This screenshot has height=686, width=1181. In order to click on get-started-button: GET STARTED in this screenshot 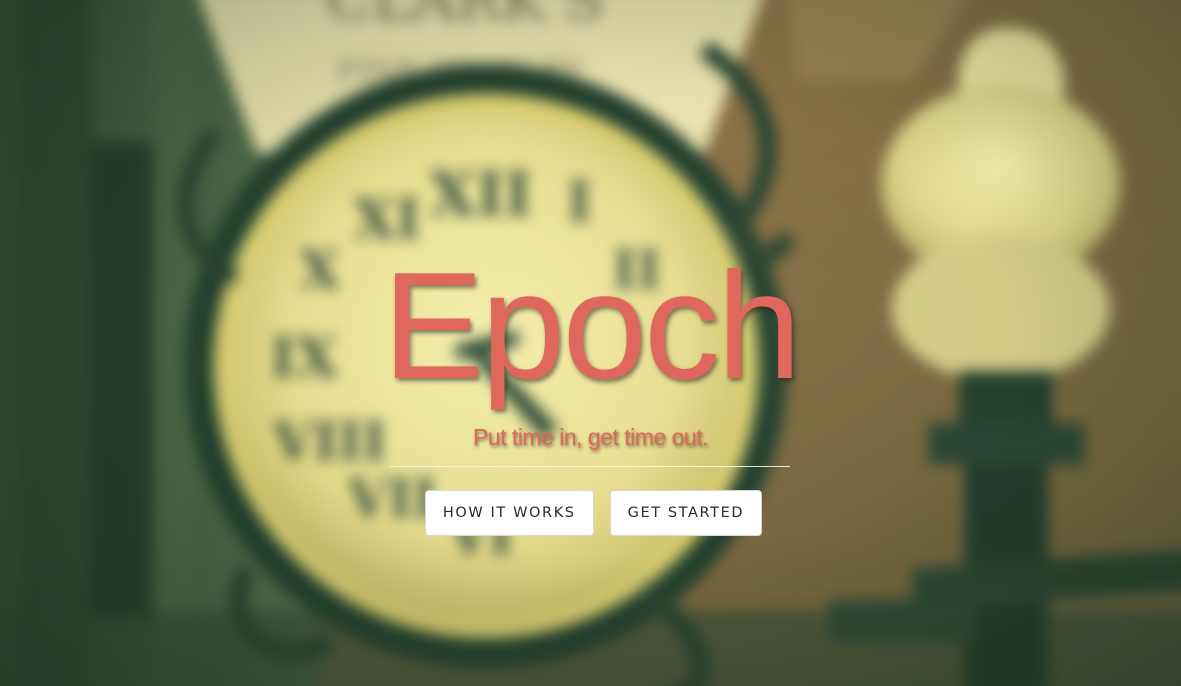, I will do `click(686, 513)`.